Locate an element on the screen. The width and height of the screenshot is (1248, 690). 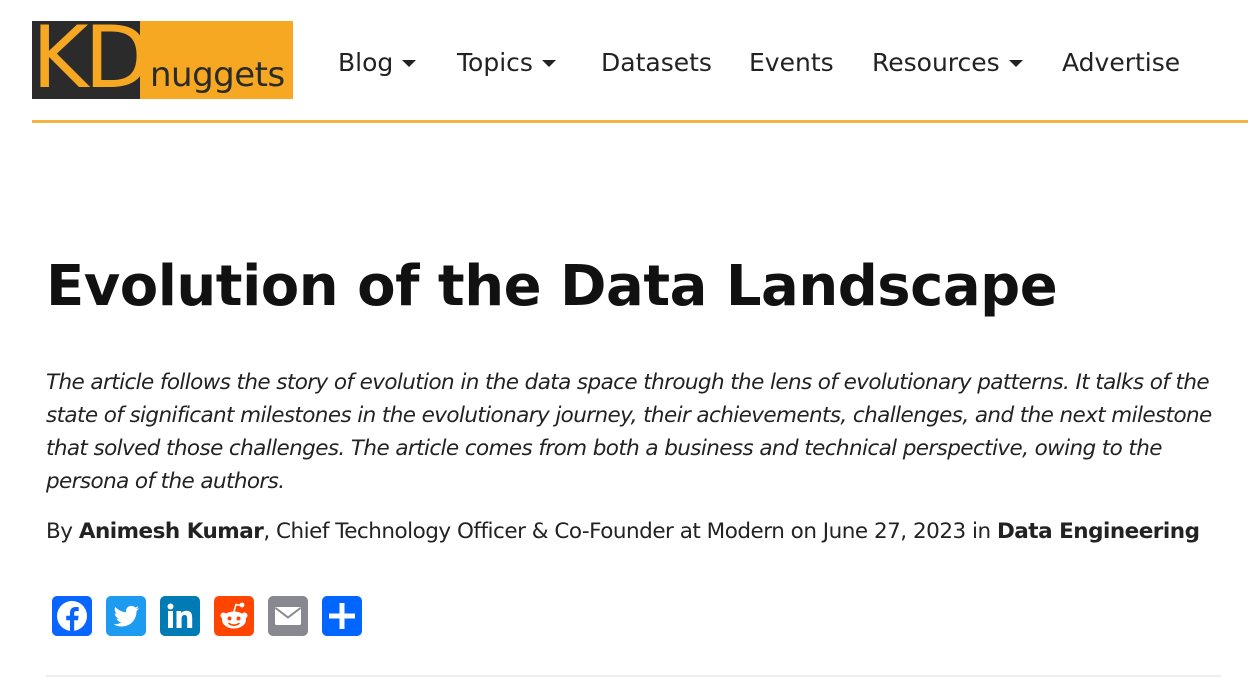
nav-item-advertise: Advertise is located at coordinates (1121, 62).